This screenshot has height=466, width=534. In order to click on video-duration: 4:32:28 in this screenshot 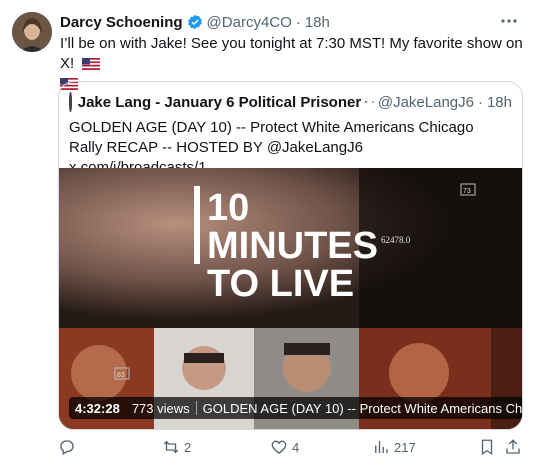, I will do `click(97, 408)`.